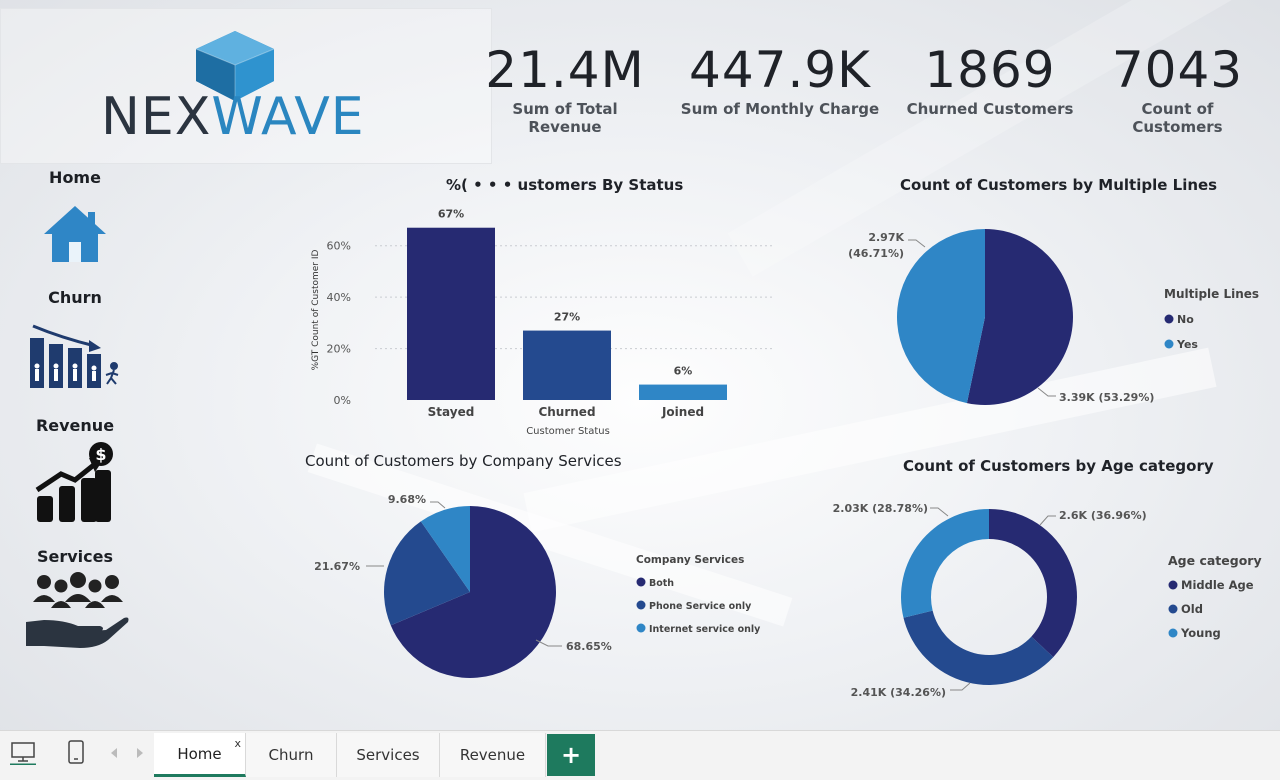 Image resolution: width=1280 pixels, height=780 pixels. I want to click on nav-revenue-label: Revenue, so click(75, 425).